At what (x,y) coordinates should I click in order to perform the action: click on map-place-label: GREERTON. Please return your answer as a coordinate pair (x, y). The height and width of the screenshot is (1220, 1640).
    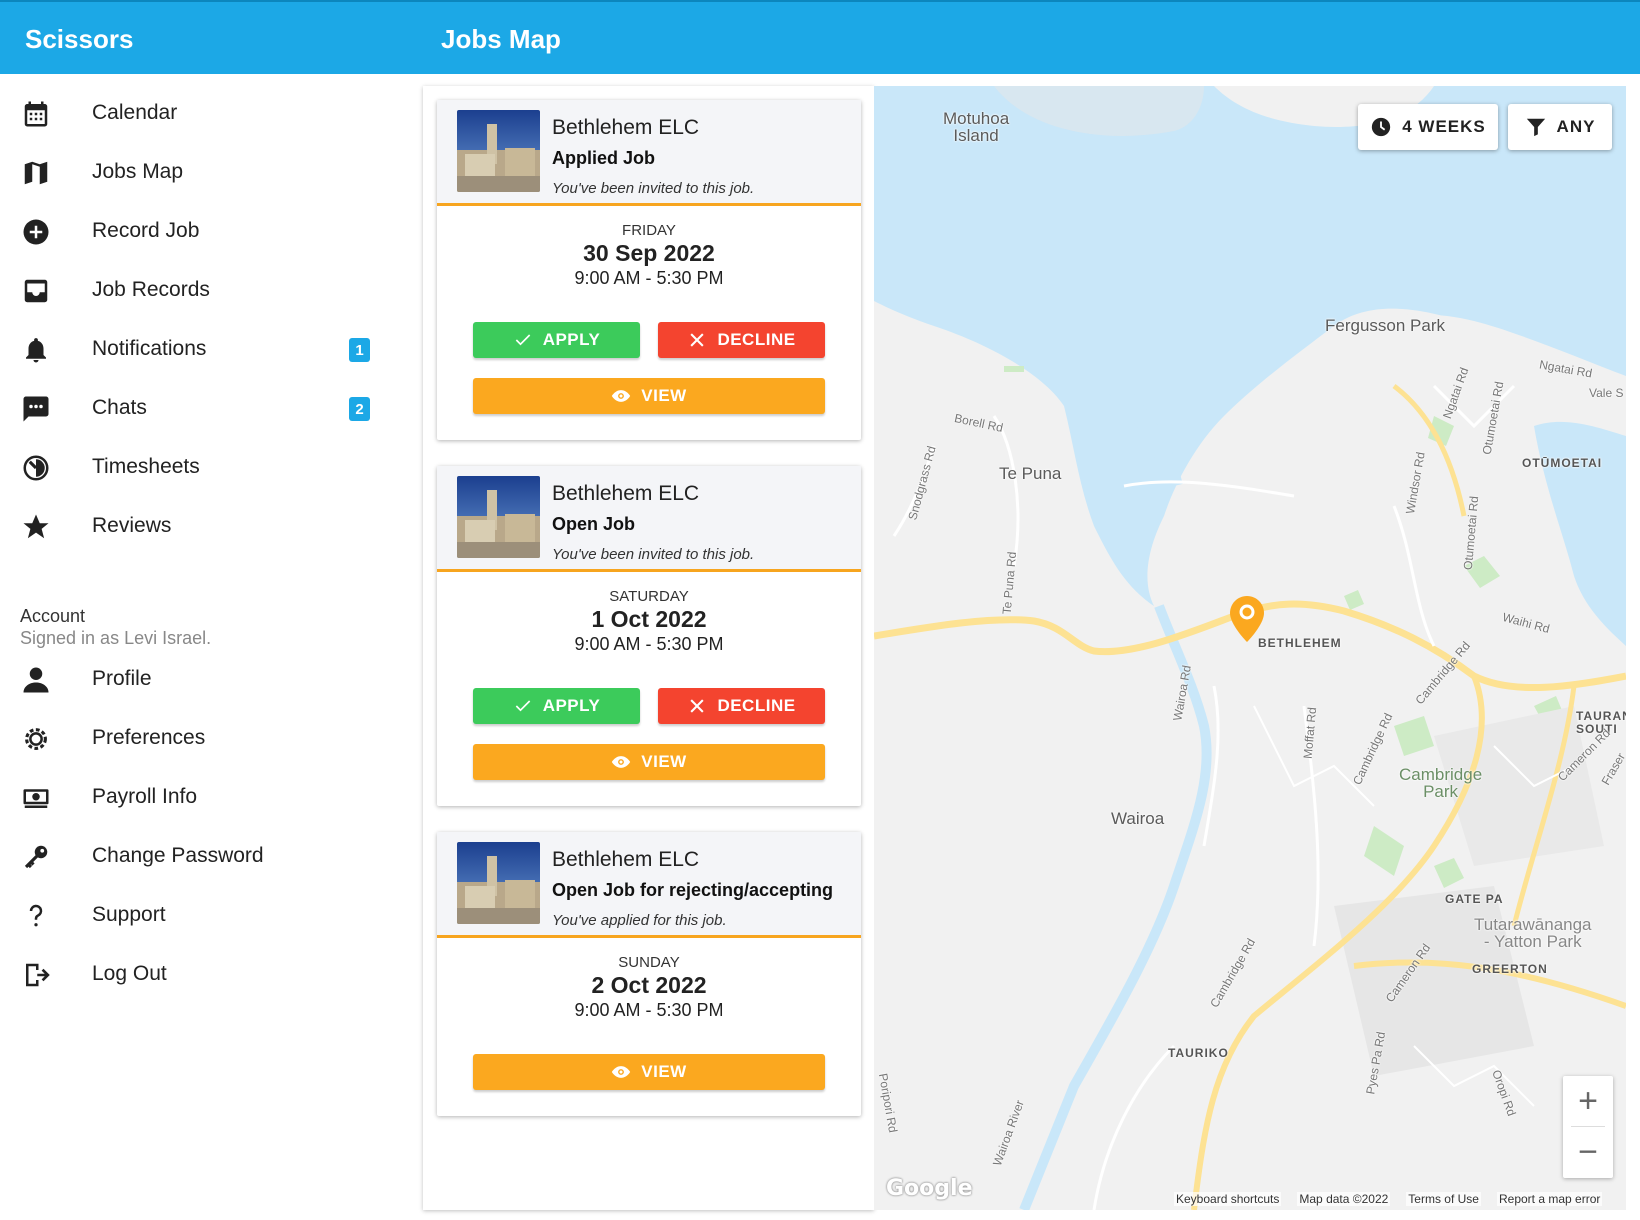
    Looking at the image, I should click on (1510, 969).